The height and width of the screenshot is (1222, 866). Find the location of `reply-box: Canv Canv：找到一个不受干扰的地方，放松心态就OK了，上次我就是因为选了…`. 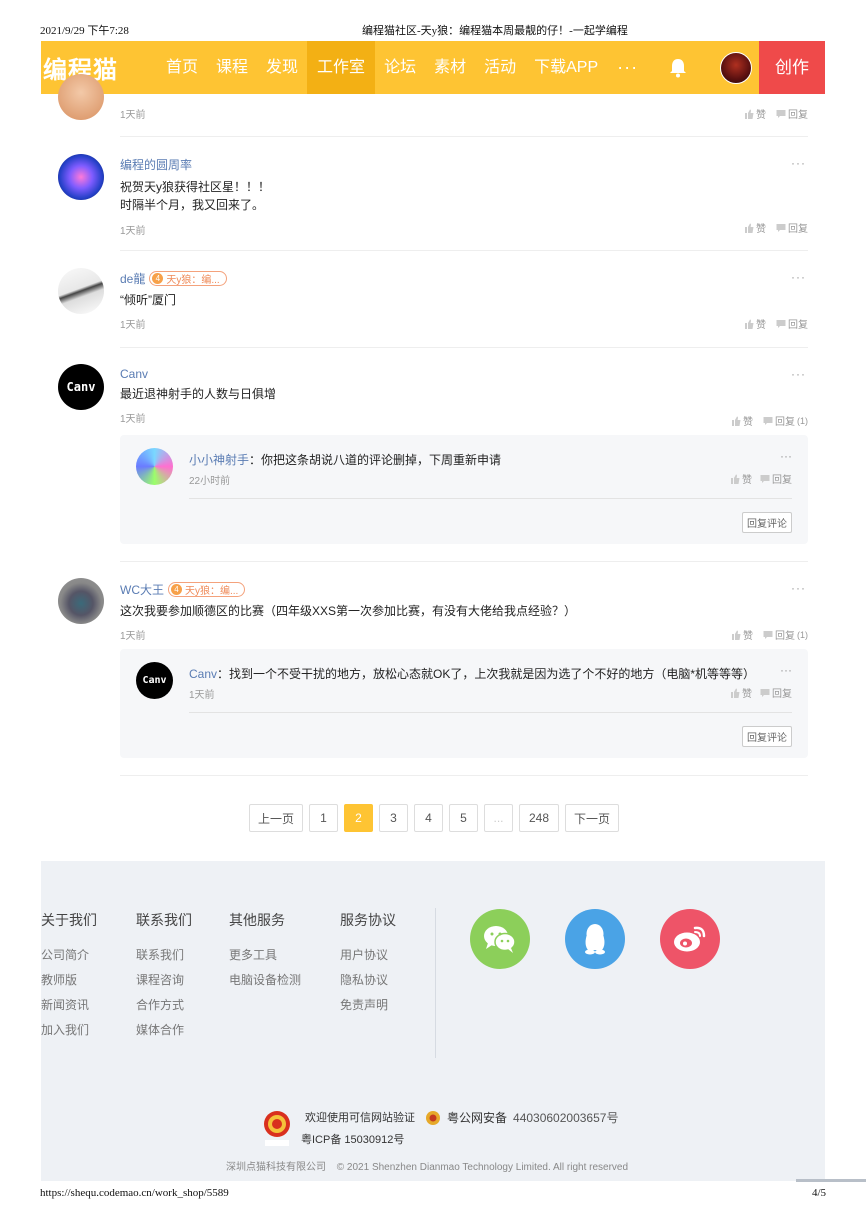

reply-box: Canv Canv：找到一个不受干扰的地方，放松心态就OK了，上次我就是因为选了… is located at coordinates (464, 703).